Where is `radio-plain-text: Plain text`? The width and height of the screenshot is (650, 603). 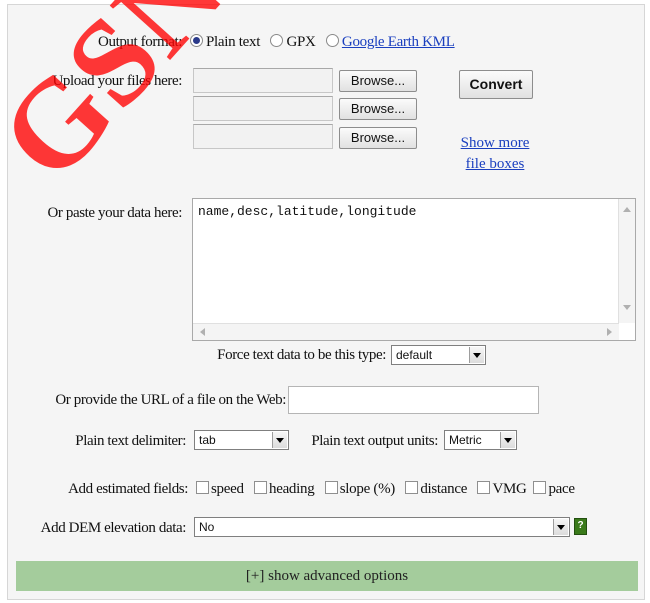 radio-plain-text: Plain text is located at coordinates (225, 42).